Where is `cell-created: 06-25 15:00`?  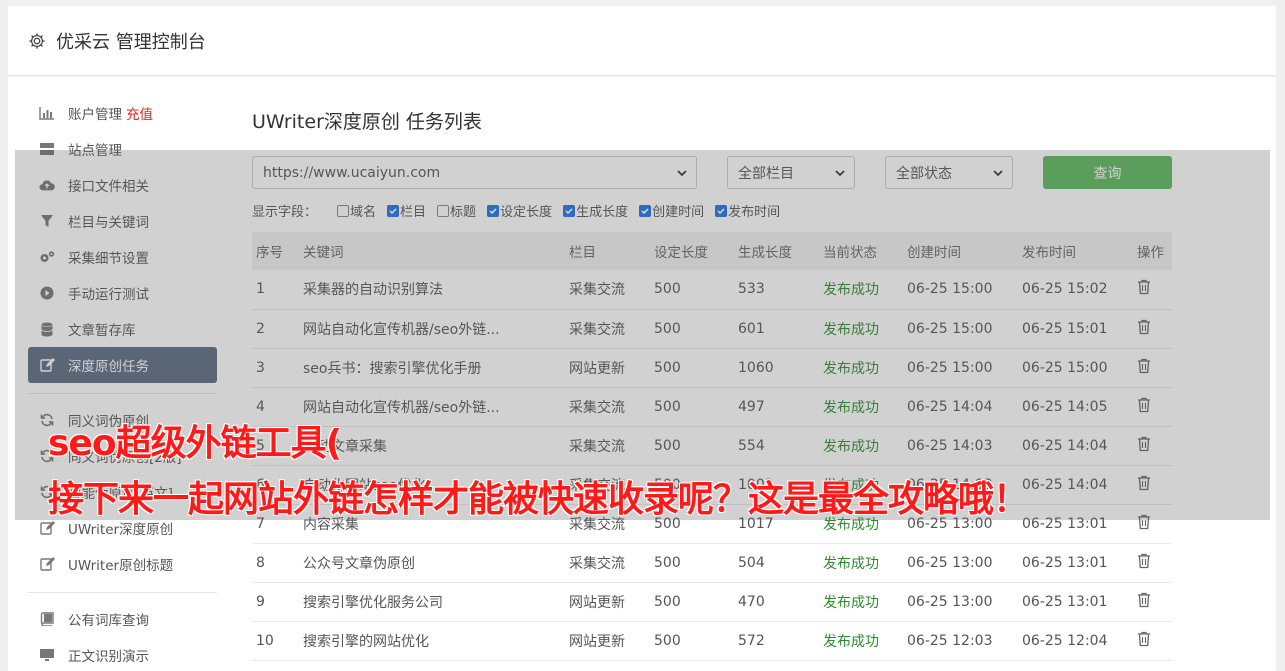
cell-created: 06-25 15:00 is located at coordinates (950, 289).